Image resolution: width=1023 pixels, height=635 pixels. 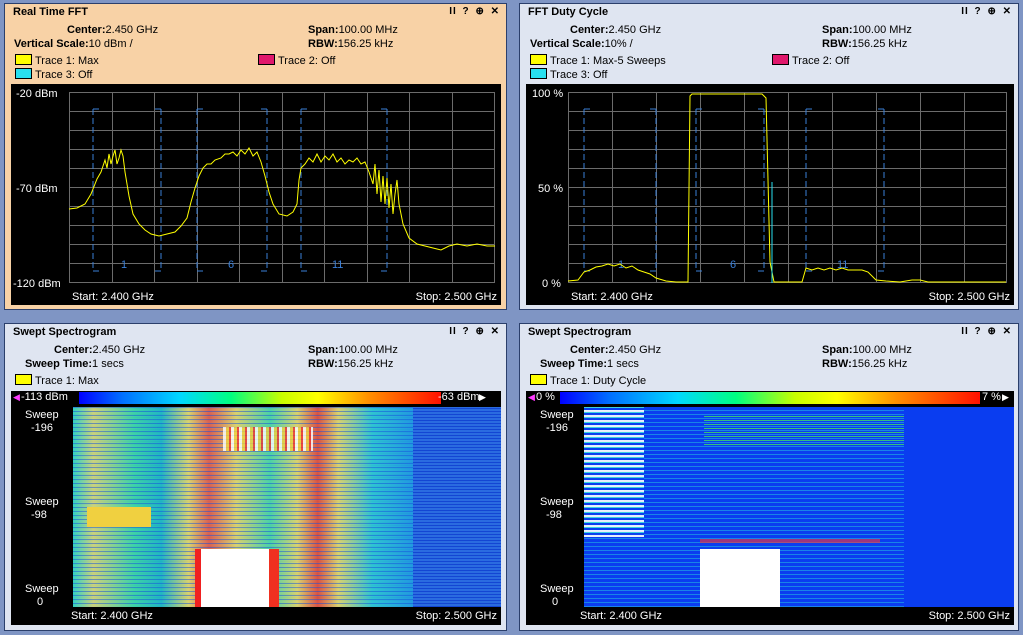 I want to click on sweep-time-value: 1 secs, so click(x=108, y=364).